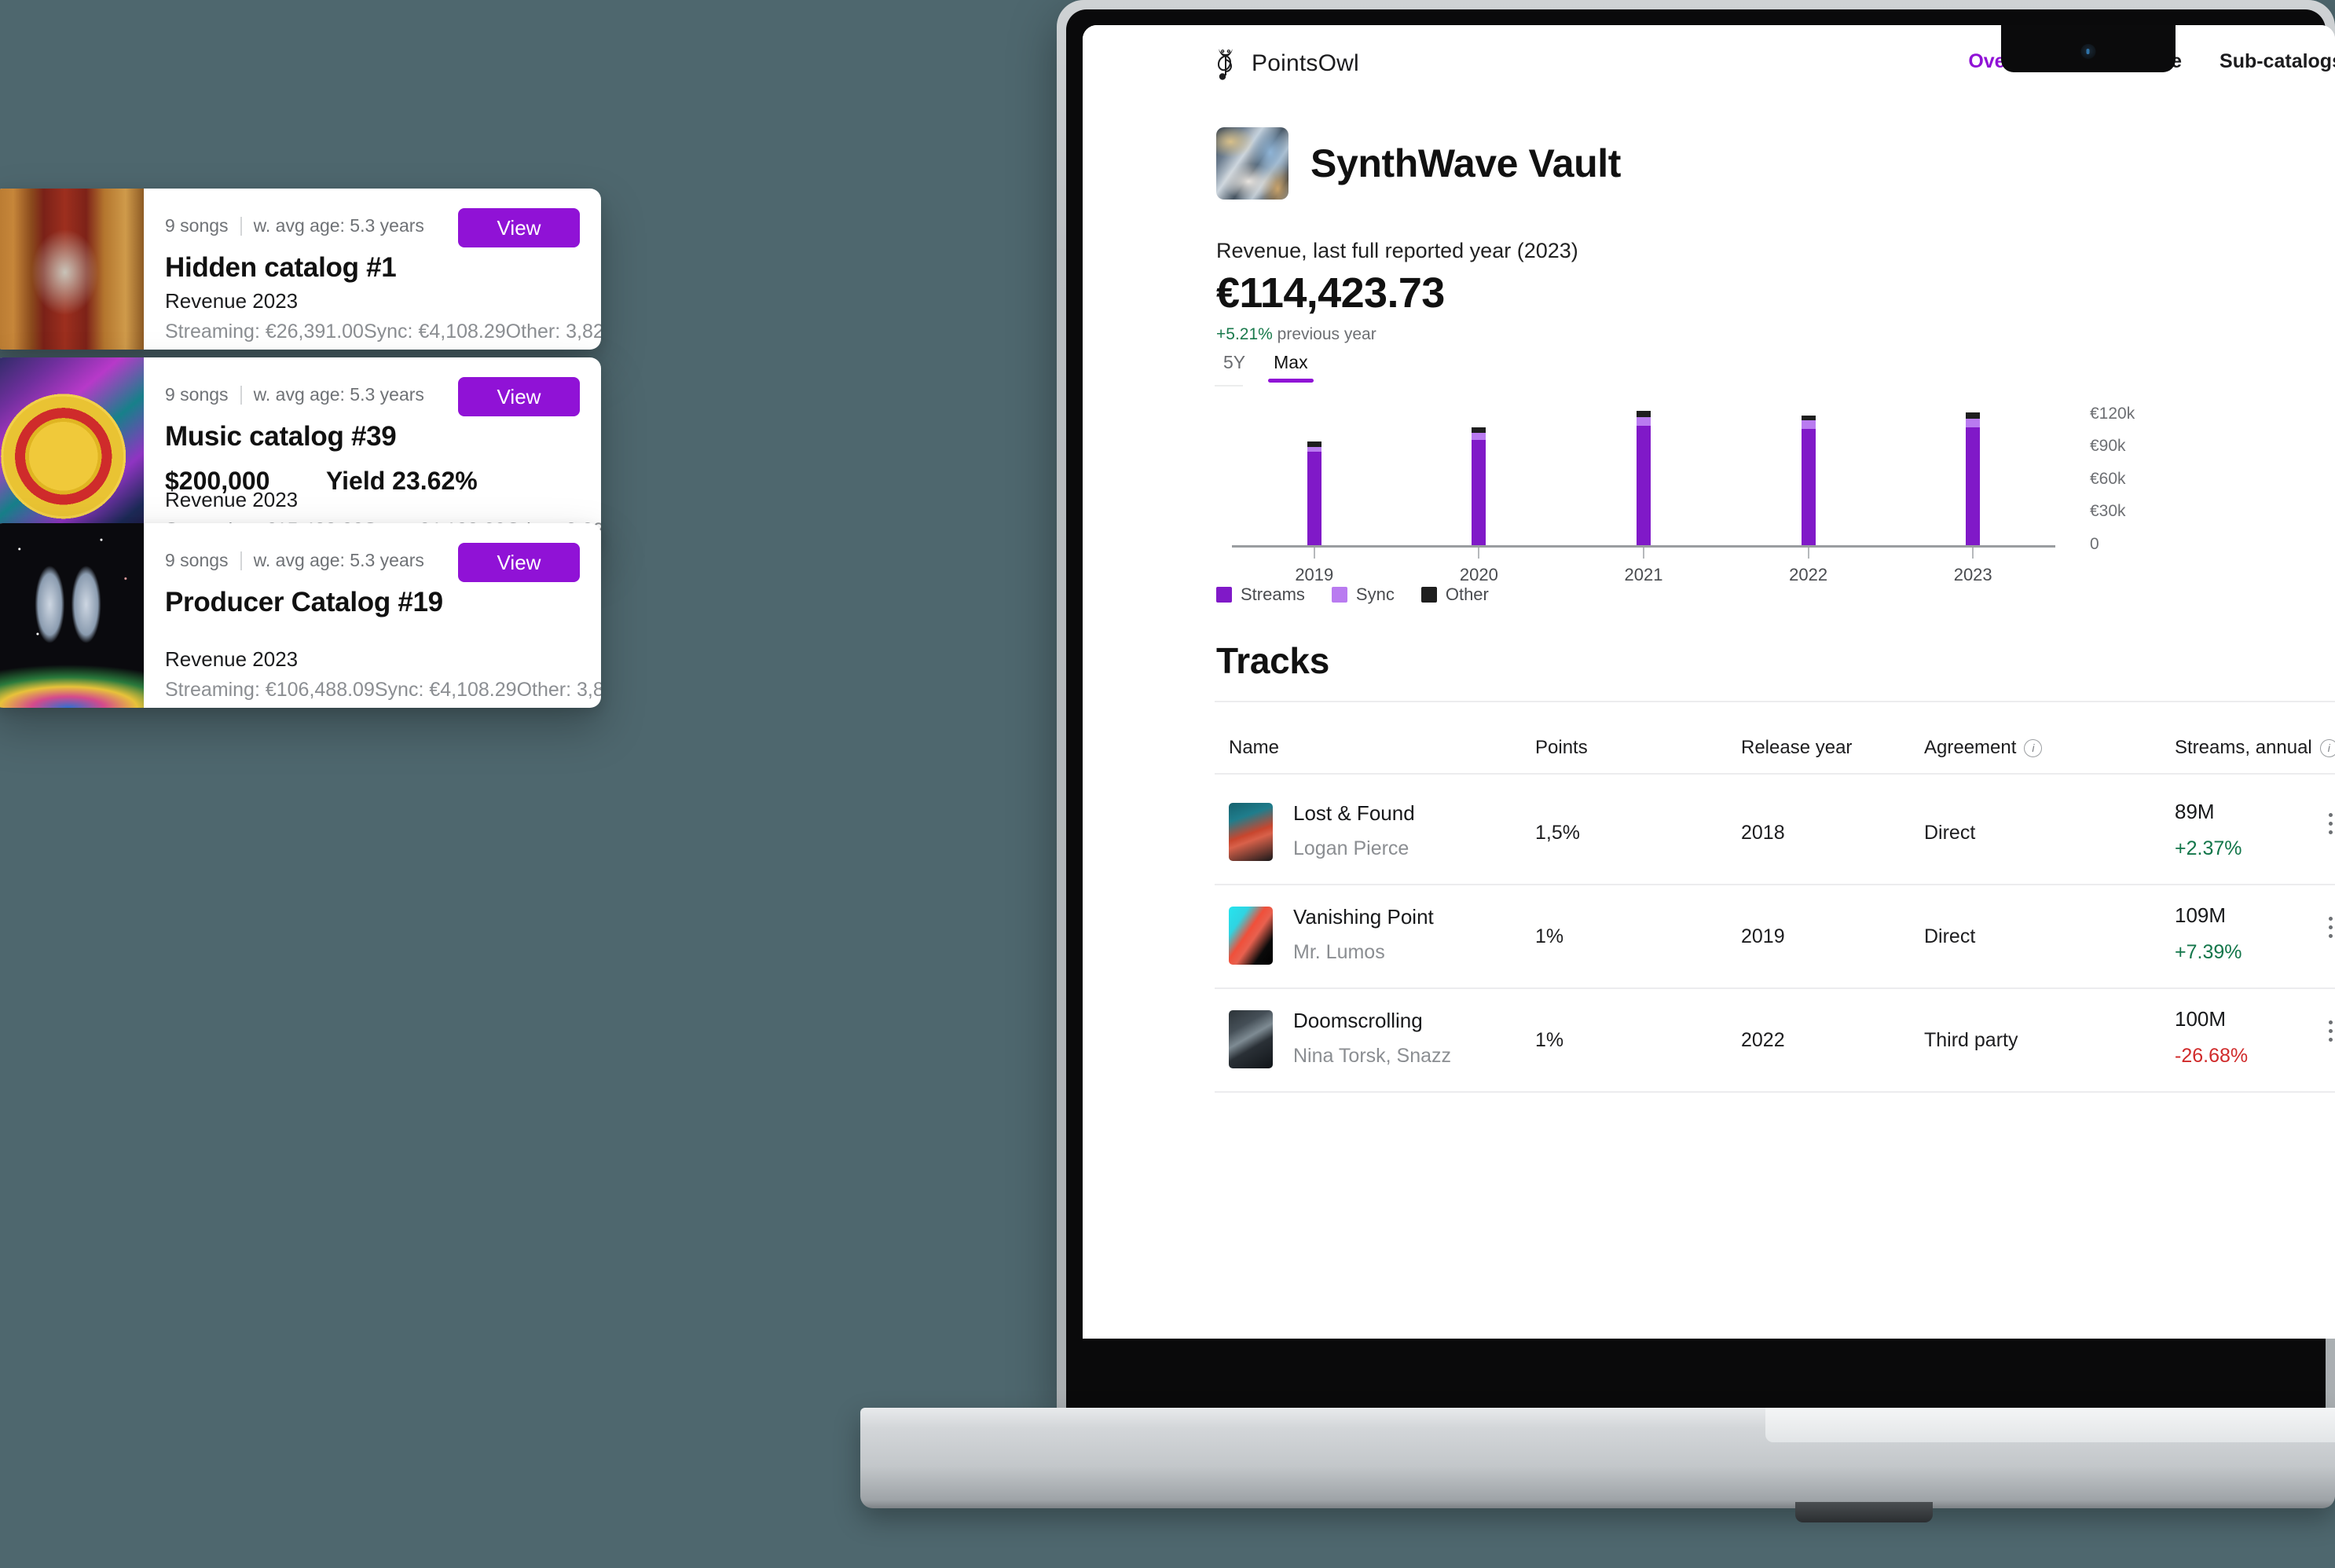  What do you see at coordinates (2212, 1056) in the screenshot?
I see `track-streams-delta: -26.68%` at bounding box center [2212, 1056].